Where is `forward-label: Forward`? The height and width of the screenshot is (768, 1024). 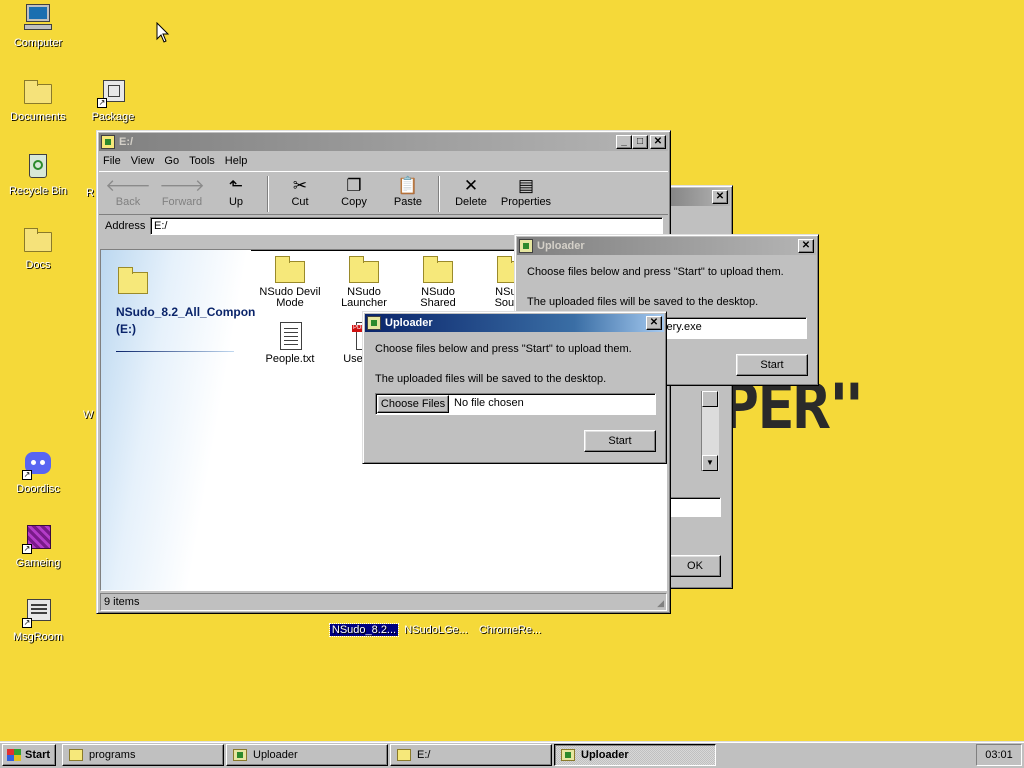 forward-label: Forward is located at coordinates (182, 202).